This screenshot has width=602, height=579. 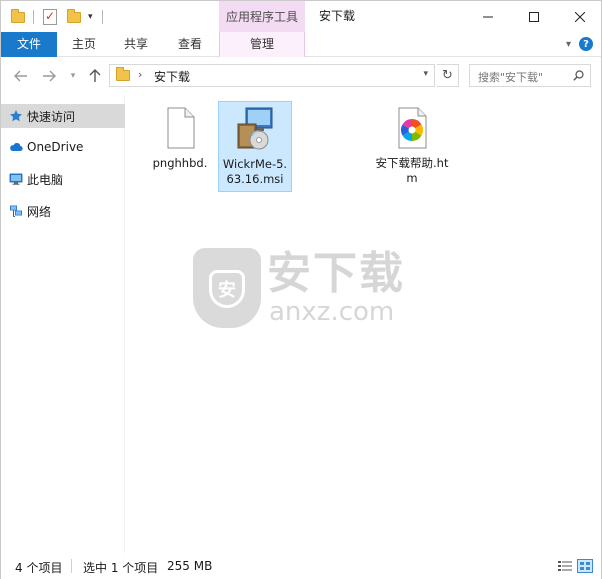 What do you see at coordinates (136, 44) in the screenshot?
I see `tab-share: 共享` at bounding box center [136, 44].